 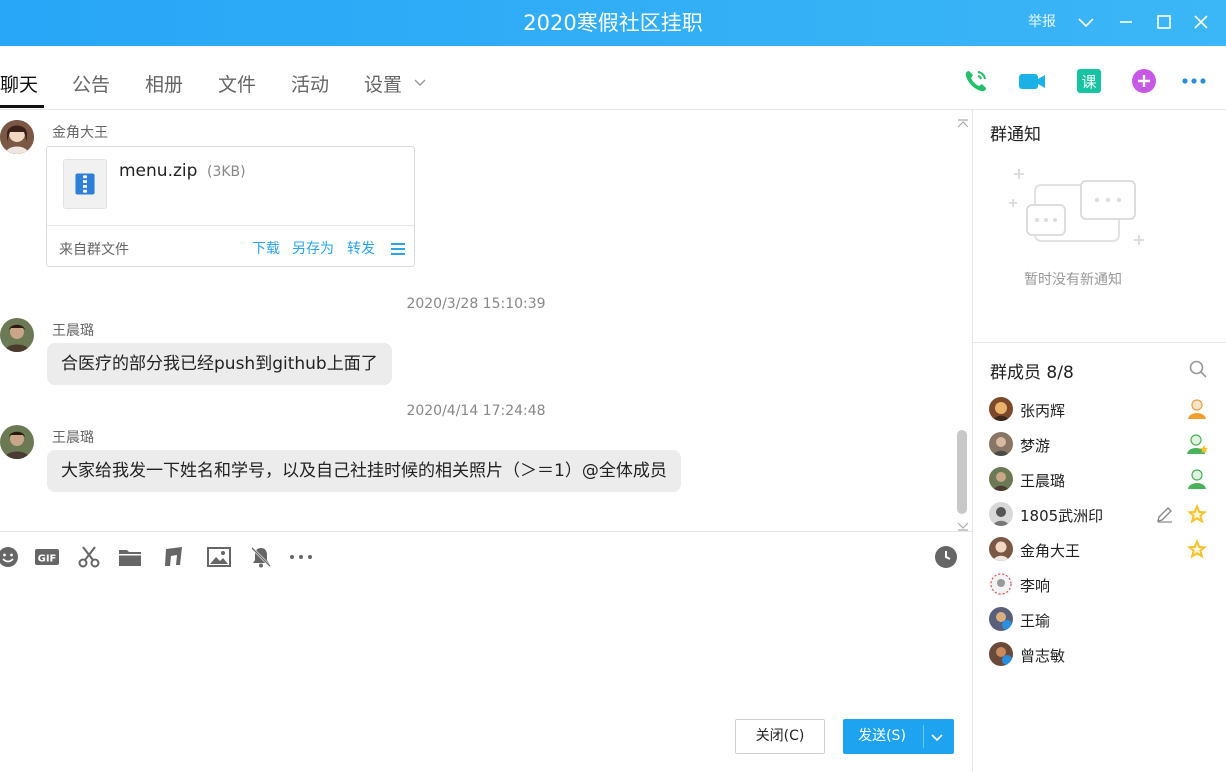 What do you see at coordinates (1198, 369) in the screenshot?
I see `search-icon` at bounding box center [1198, 369].